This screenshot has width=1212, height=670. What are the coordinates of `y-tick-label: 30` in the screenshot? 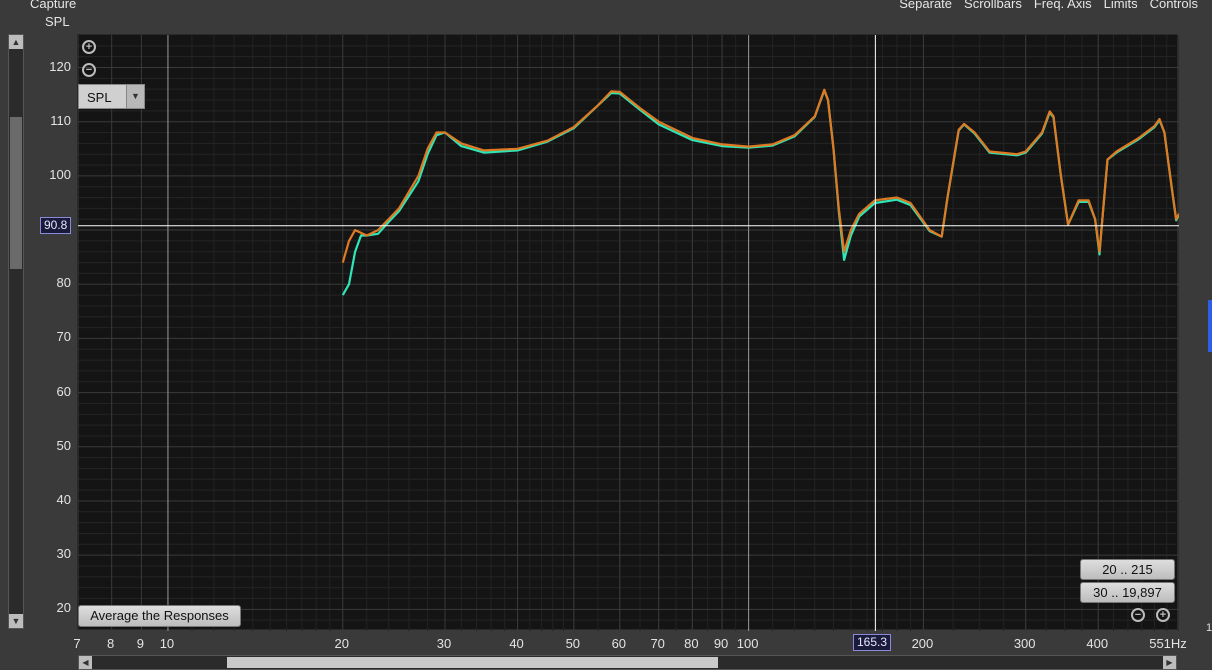 It's located at (63, 554).